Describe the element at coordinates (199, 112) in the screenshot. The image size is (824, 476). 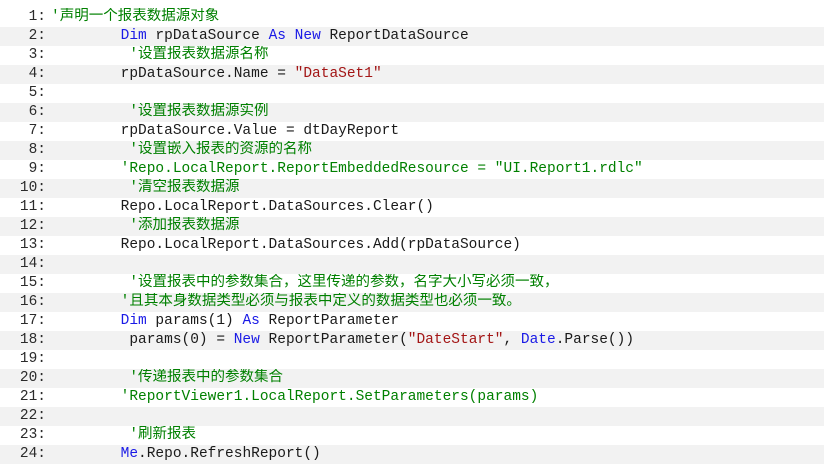
I see `comment-token: '设置报表数据源实例` at that location.